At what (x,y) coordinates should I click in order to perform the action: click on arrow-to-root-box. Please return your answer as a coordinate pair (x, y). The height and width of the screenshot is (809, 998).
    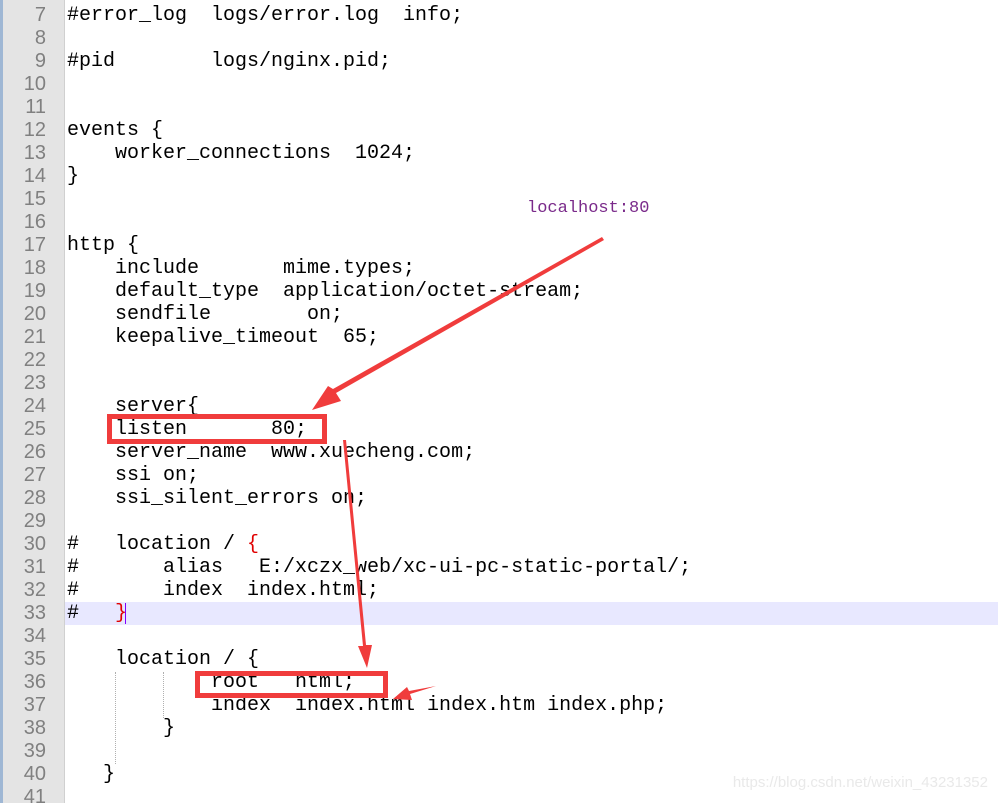
    Looking at the image, I should click on (414, 693).